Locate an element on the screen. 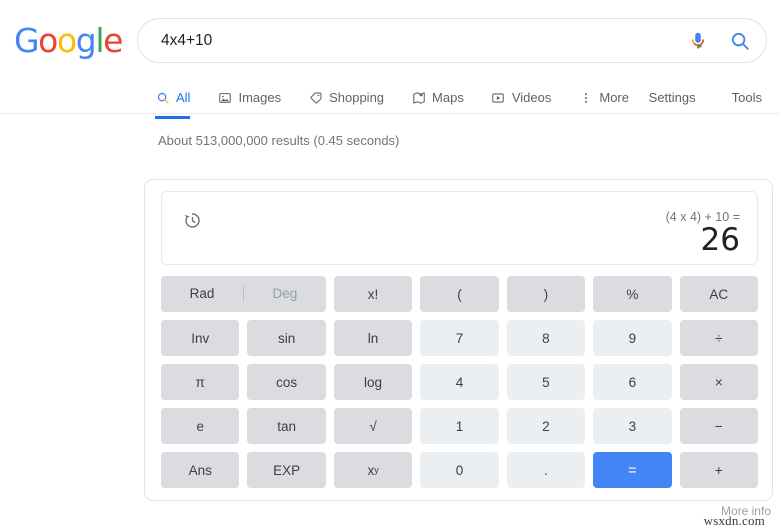 This screenshot has height=531, width=780. key-digit-6: 6 is located at coordinates (632, 382).